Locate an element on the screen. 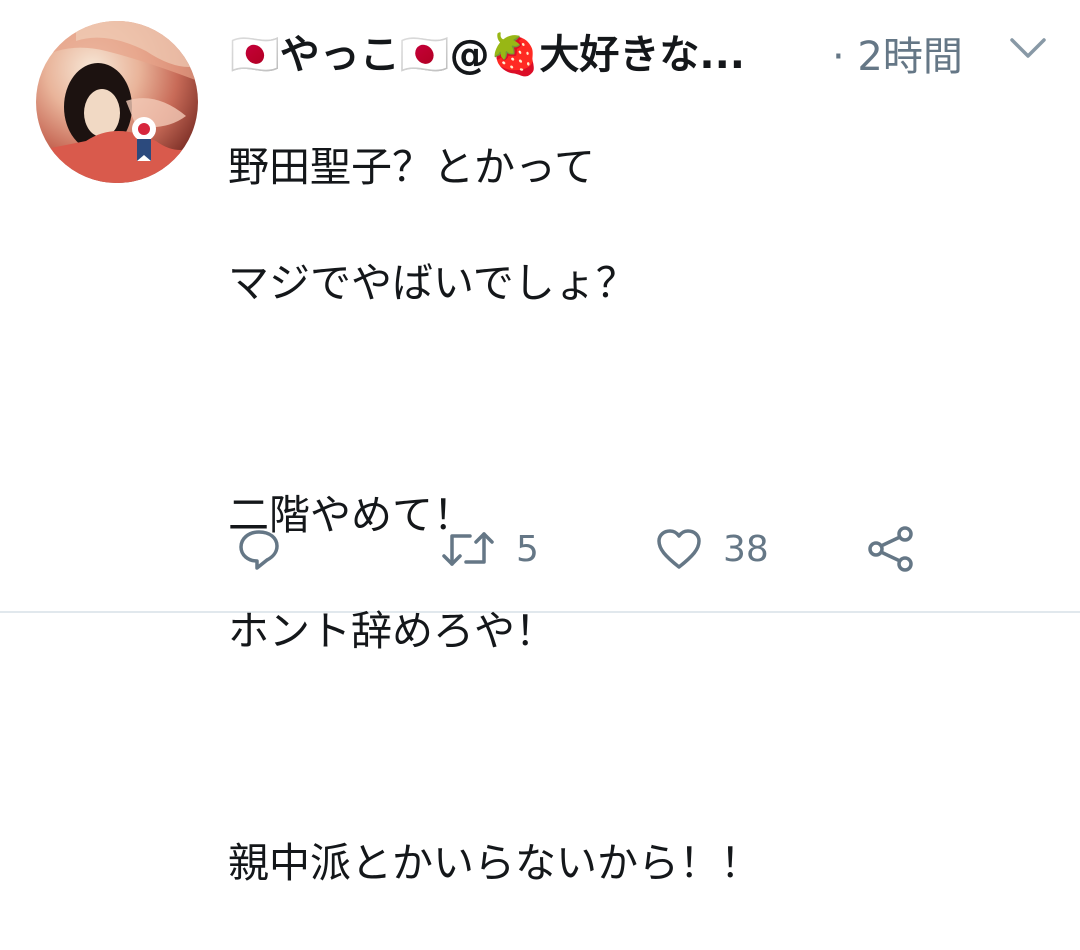 This screenshot has height=950, width=1080. reply-button is located at coordinates (269, 549).